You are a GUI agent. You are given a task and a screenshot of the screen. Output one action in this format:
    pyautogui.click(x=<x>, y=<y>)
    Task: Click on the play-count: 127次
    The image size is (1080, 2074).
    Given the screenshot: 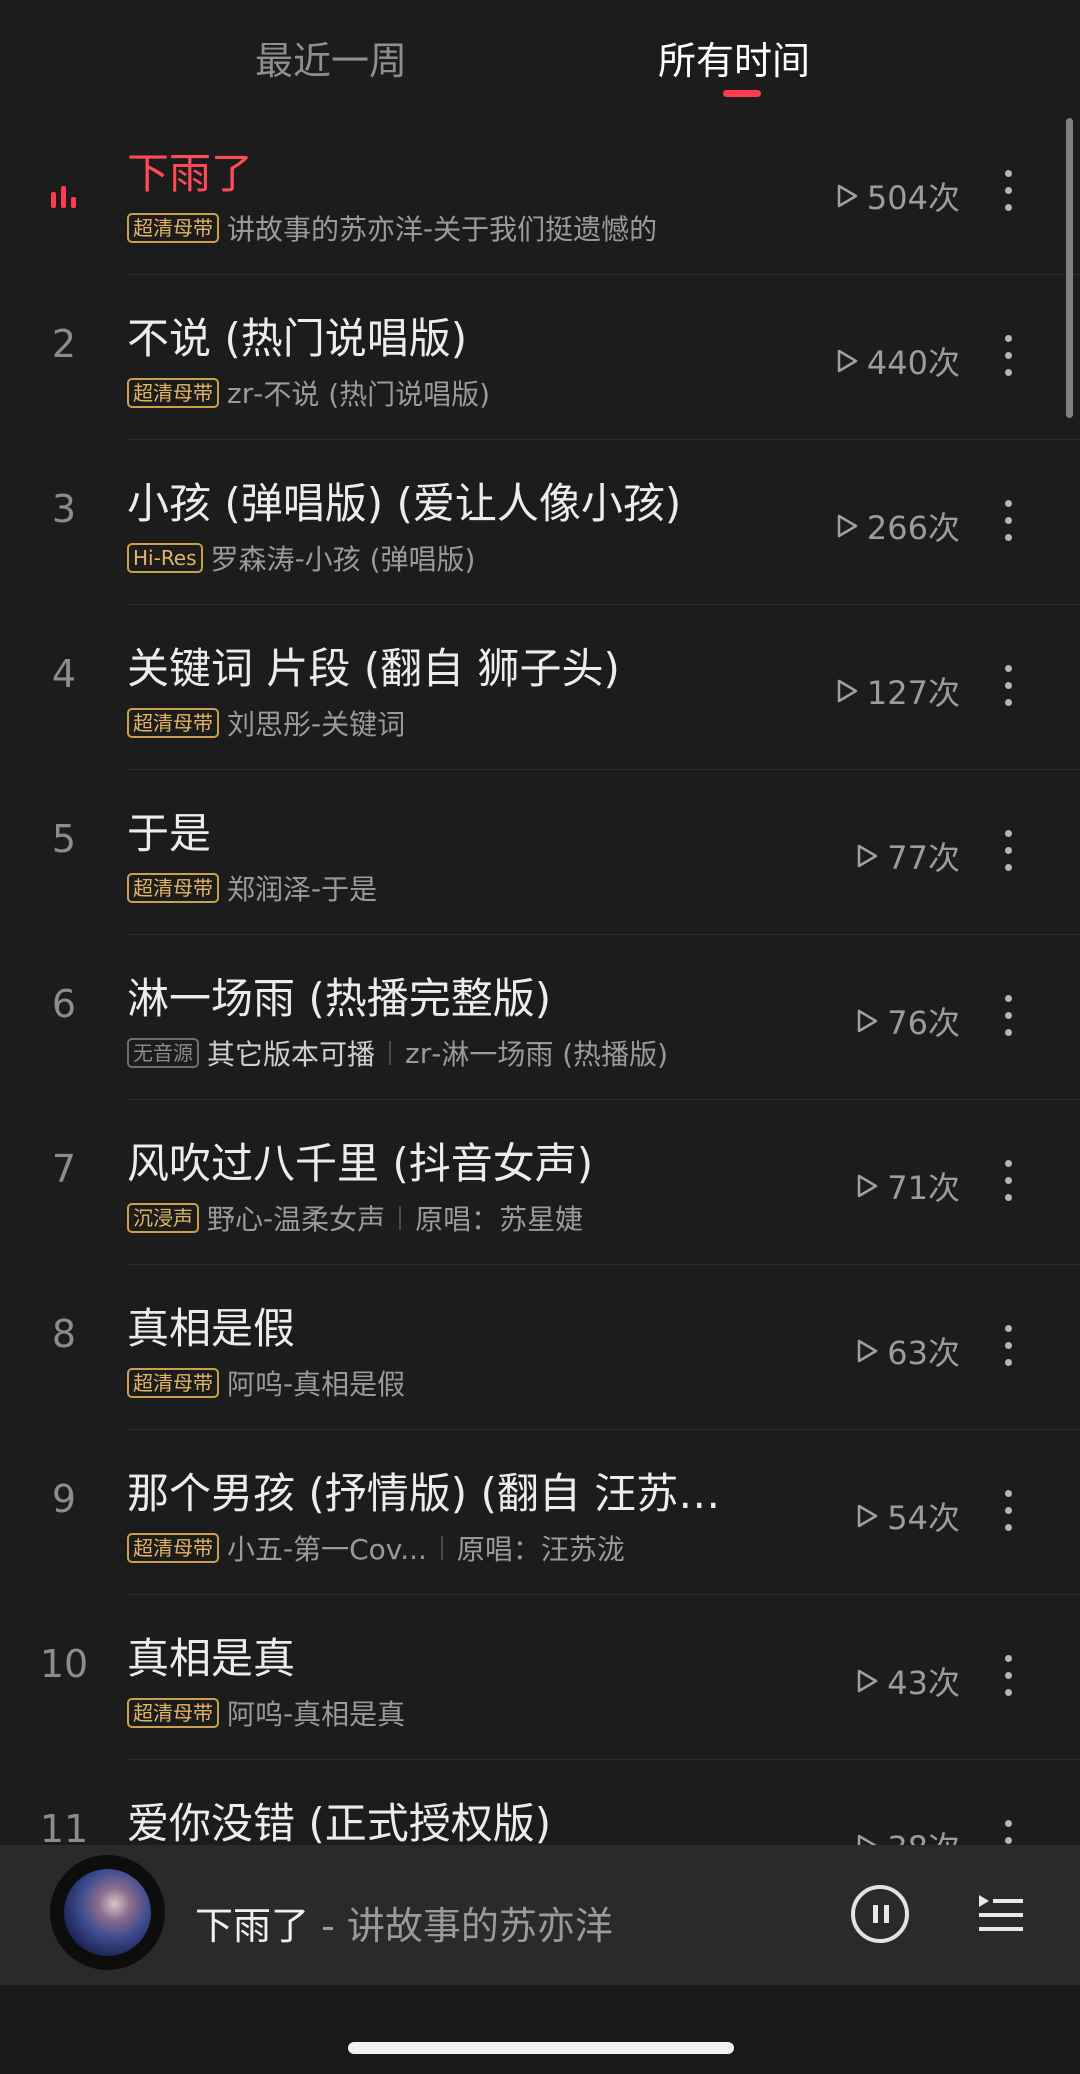 What is the action you would take?
    pyautogui.click(x=897, y=691)
    